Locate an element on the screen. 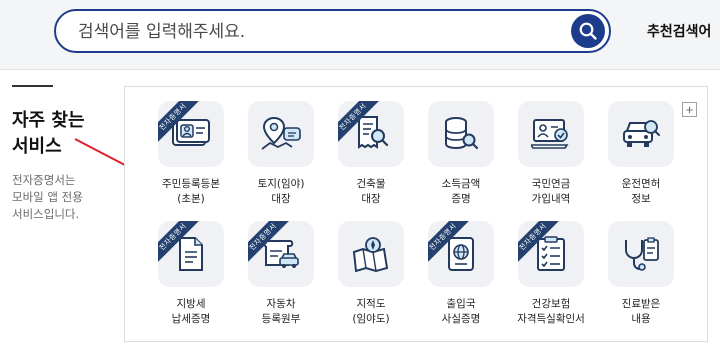 The width and height of the screenshot is (720, 351). service-label-line: 증명 is located at coordinates (461, 199).